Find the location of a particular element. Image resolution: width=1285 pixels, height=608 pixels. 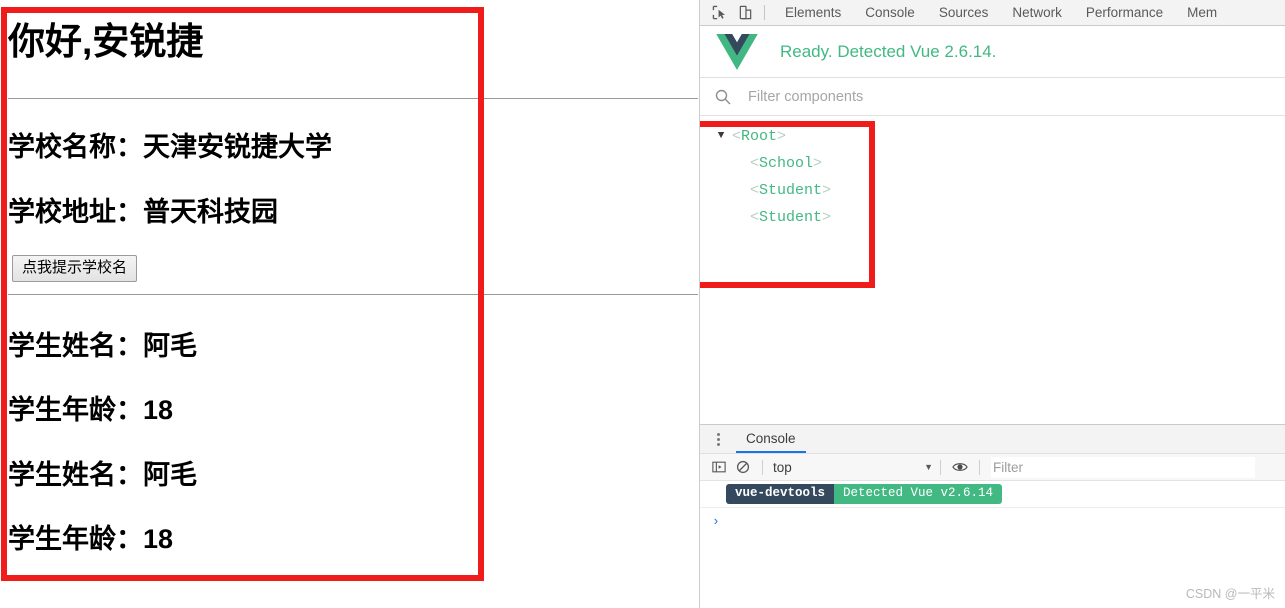

section-divider-top is located at coordinates (353, 98).